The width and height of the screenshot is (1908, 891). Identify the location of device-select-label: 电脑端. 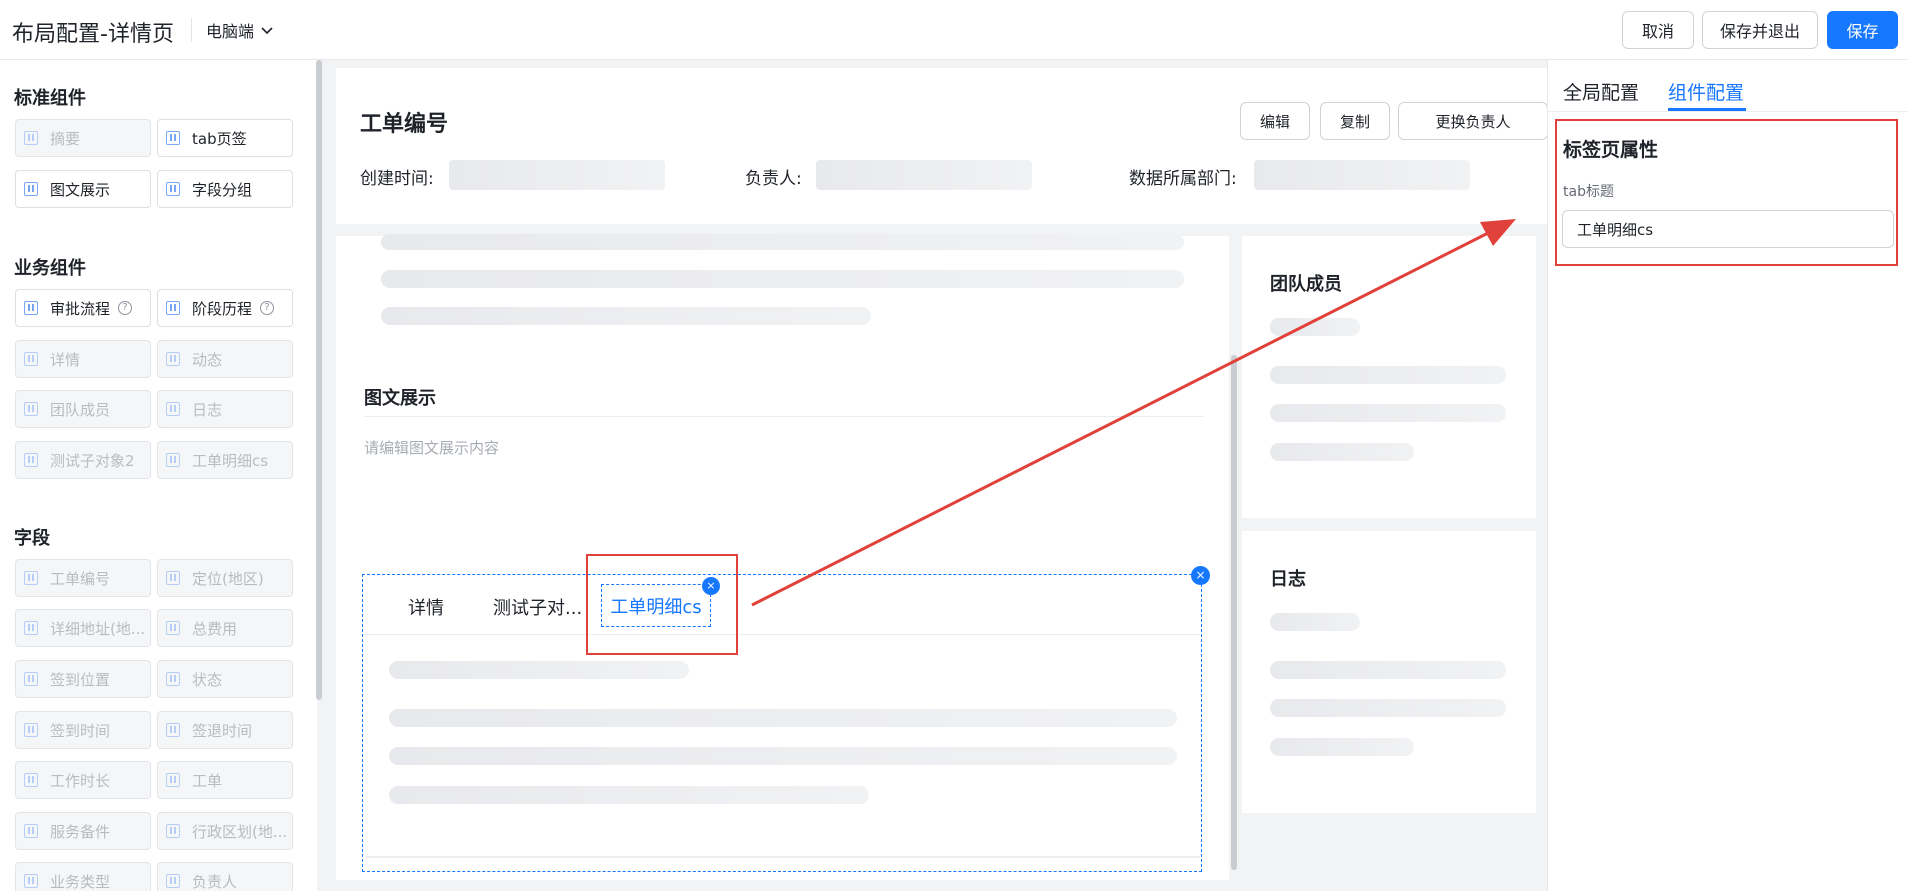
(230, 31).